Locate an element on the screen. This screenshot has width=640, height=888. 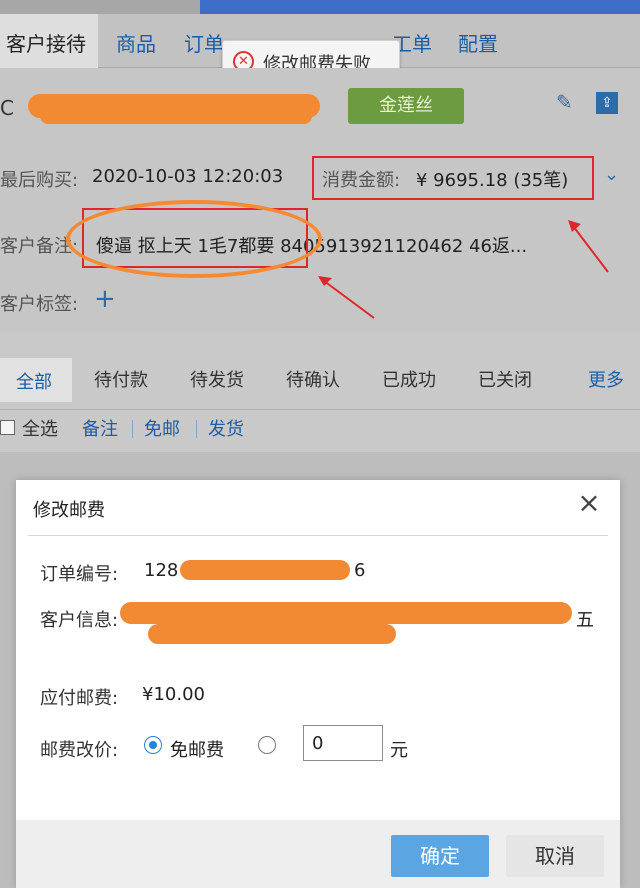
customer-info-label: 客户信息: is located at coordinates (79, 620).